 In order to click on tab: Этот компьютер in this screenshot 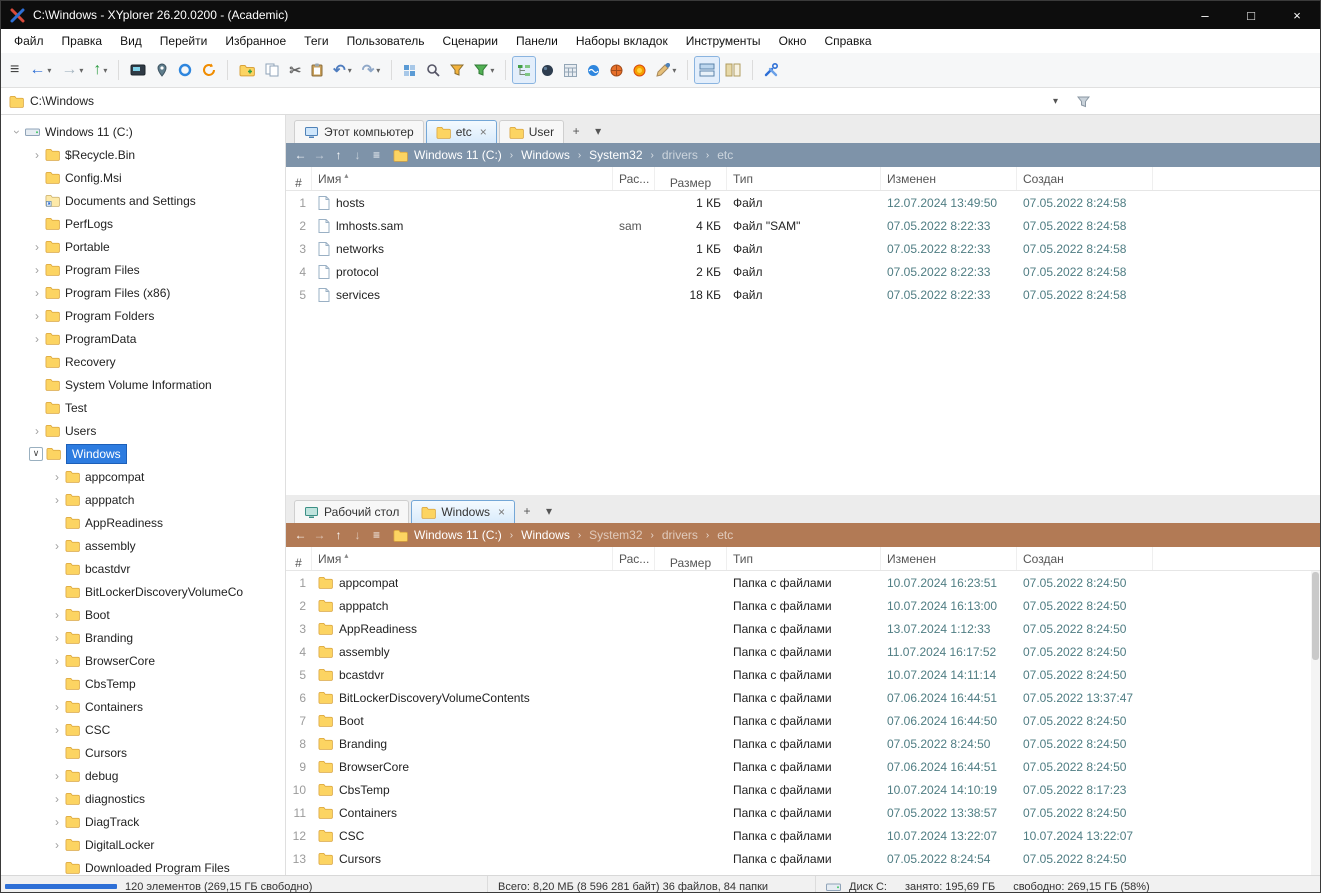, I will do `click(359, 131)`.